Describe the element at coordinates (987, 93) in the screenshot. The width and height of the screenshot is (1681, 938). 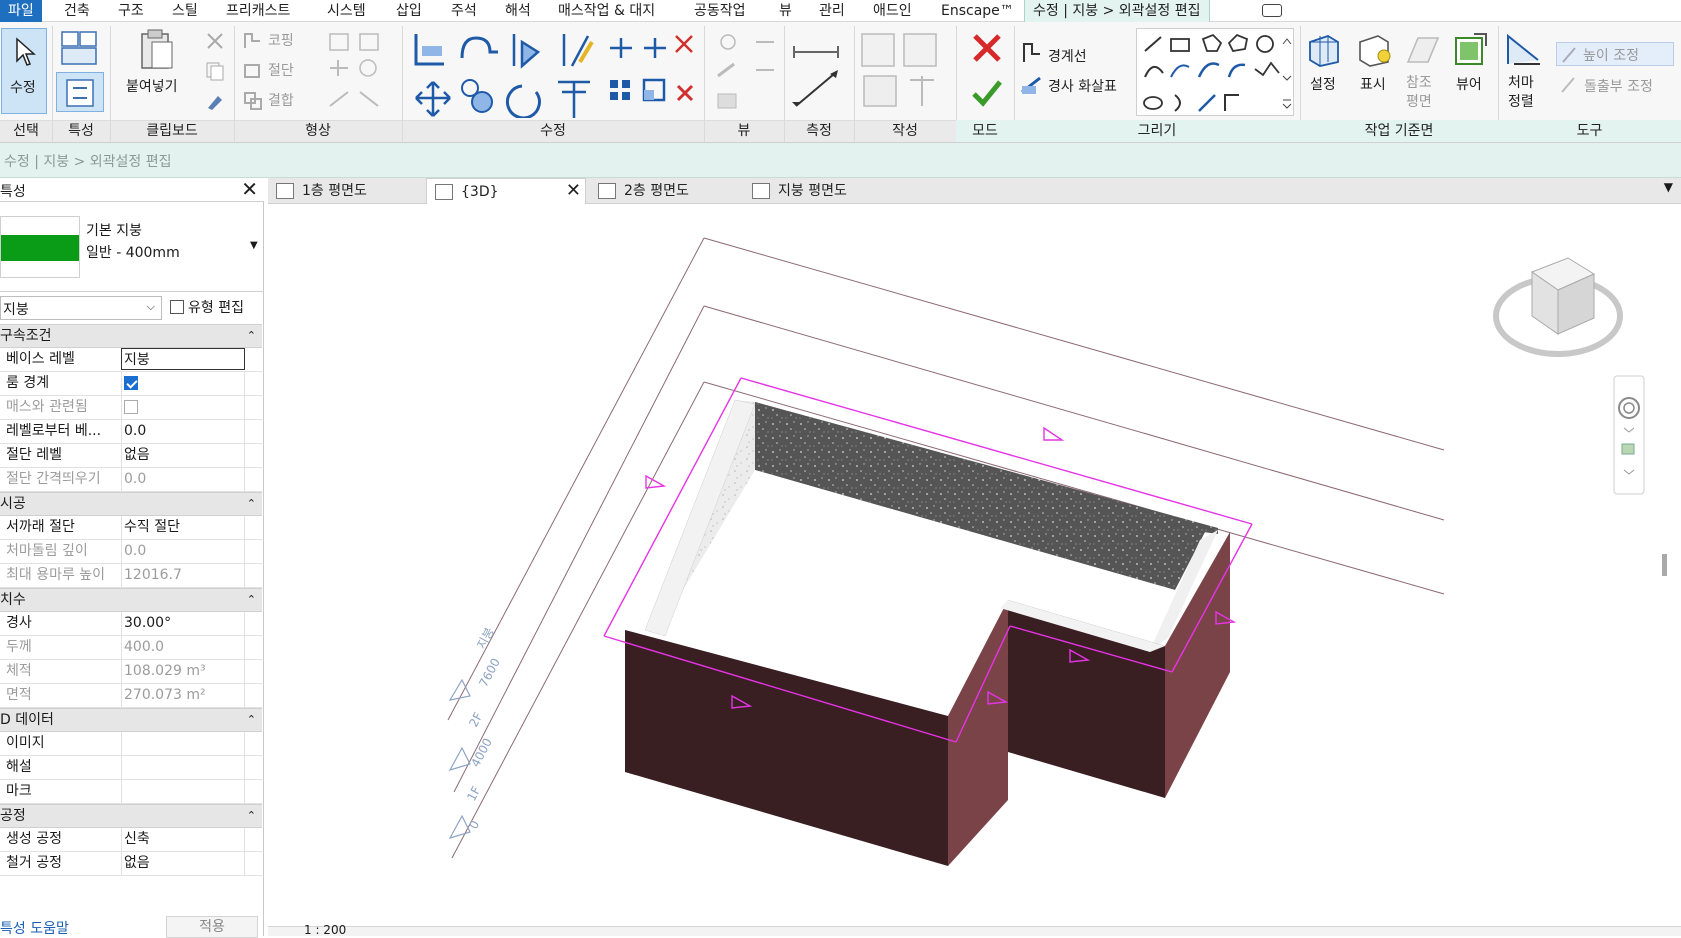
I see `check-icon` at that location.